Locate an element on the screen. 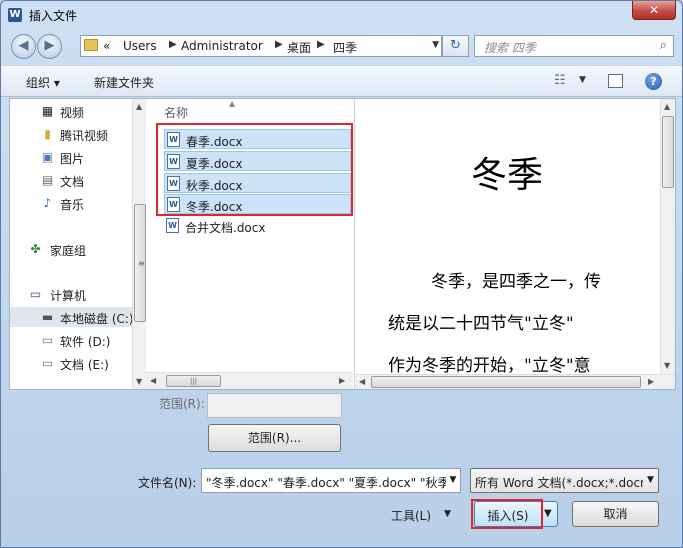 Image resolution: width=683 pixels, height=548 pixels. file-horizontal-scrollbar: ◀ ||| ▶ is located at coordinates (249, 380).